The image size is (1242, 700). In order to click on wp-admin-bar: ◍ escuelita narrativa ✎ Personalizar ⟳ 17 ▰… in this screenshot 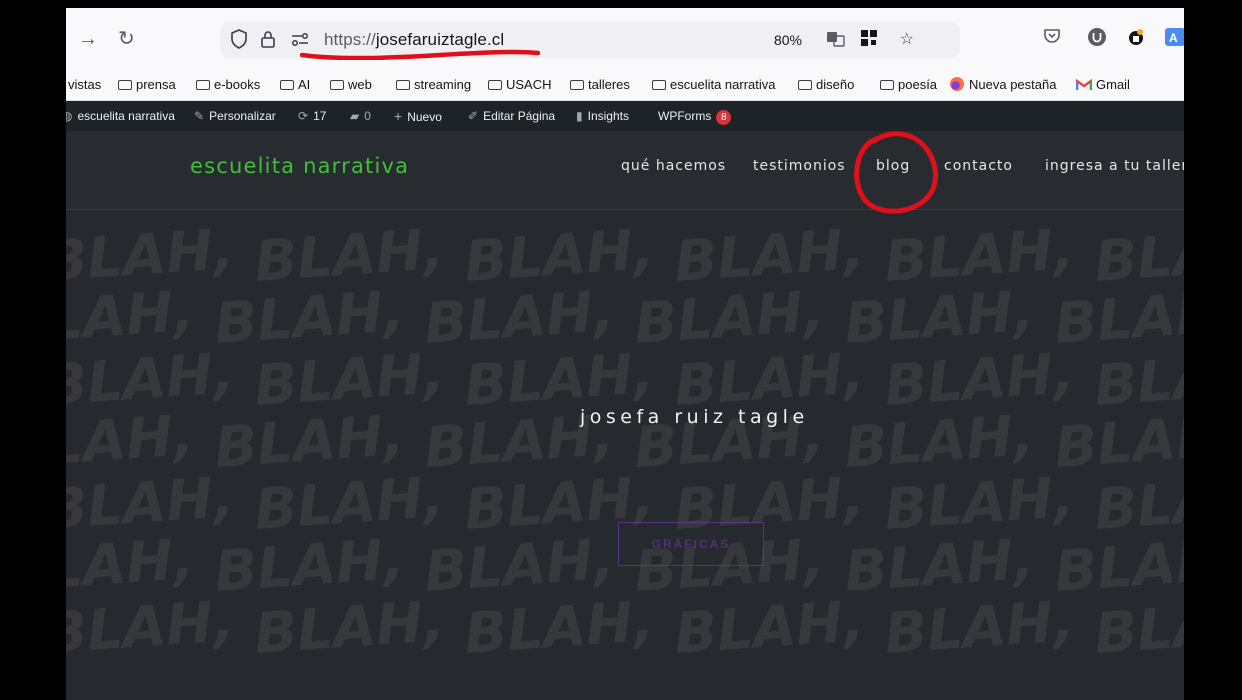, I will do `click(625, 116)`.